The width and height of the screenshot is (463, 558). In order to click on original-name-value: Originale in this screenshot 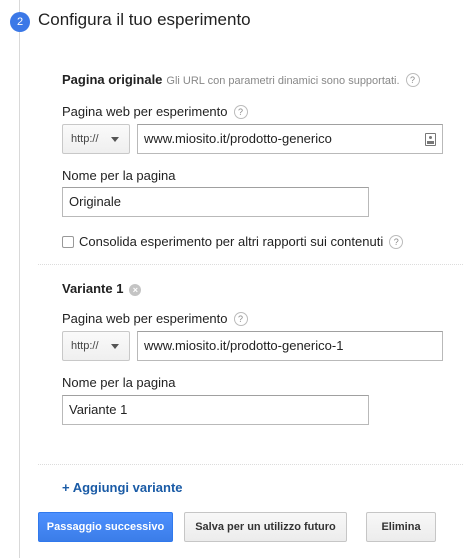, I will do `click(95, 201)`.